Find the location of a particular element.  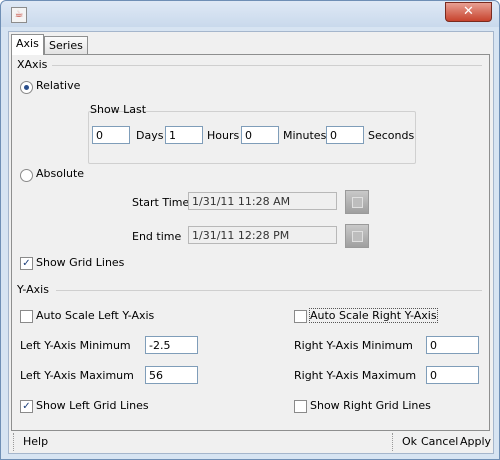

cancel-button: Cancel is located at coordinates (439, 441).